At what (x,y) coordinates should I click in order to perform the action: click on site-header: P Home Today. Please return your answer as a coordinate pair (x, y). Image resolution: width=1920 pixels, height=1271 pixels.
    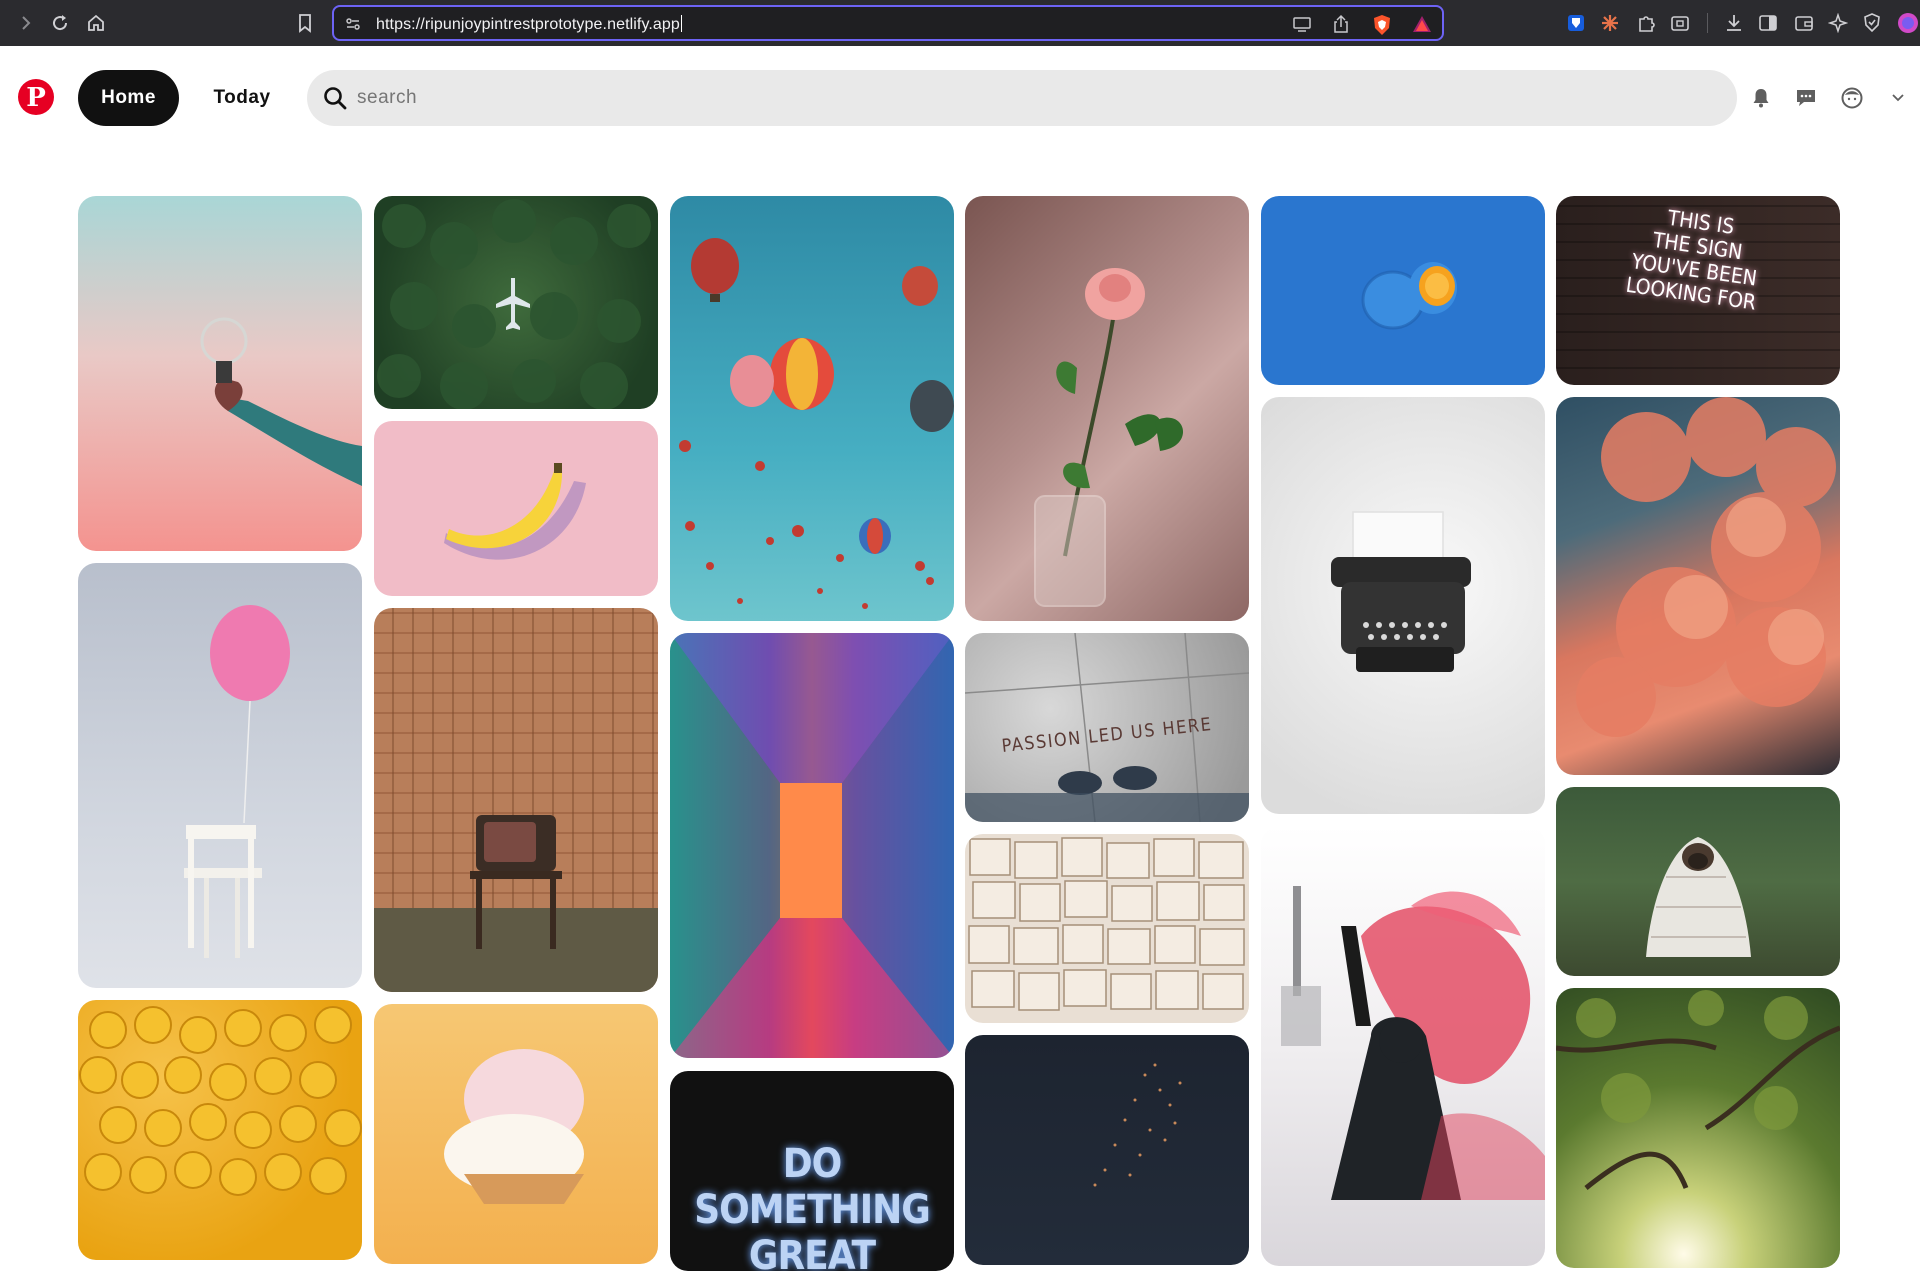
    Looking at the image, I should click on (960, 98).